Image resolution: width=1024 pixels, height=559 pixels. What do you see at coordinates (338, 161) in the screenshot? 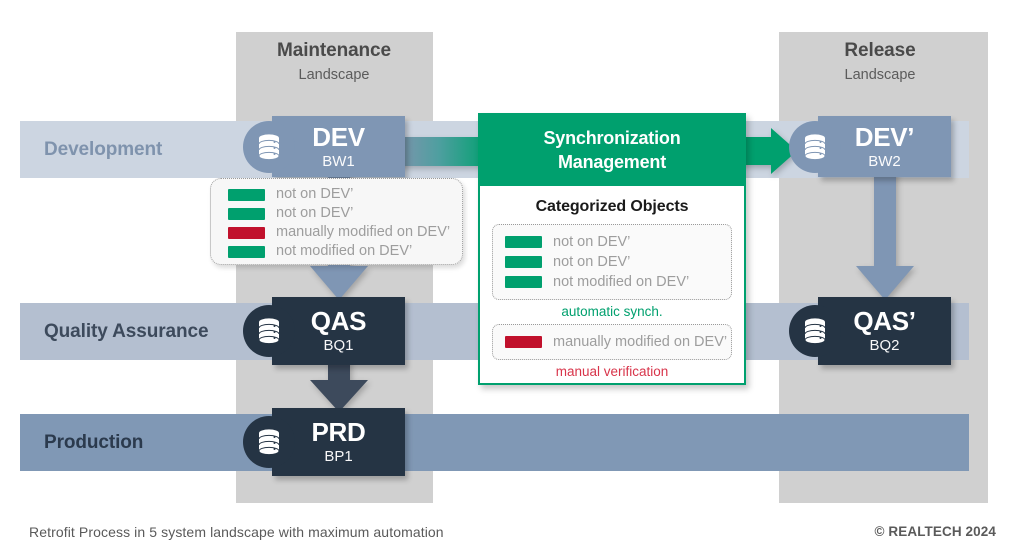
I see `system-sid-dev: BW1` at bounding box center [338, 161].